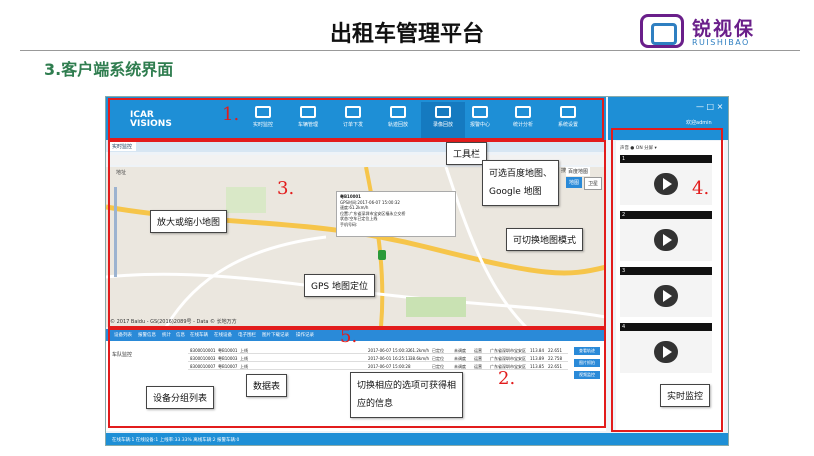 This screenshot has width=814, height=456. I want to click on callout-zoom: 放大或缩小地图, so click(189, 221).